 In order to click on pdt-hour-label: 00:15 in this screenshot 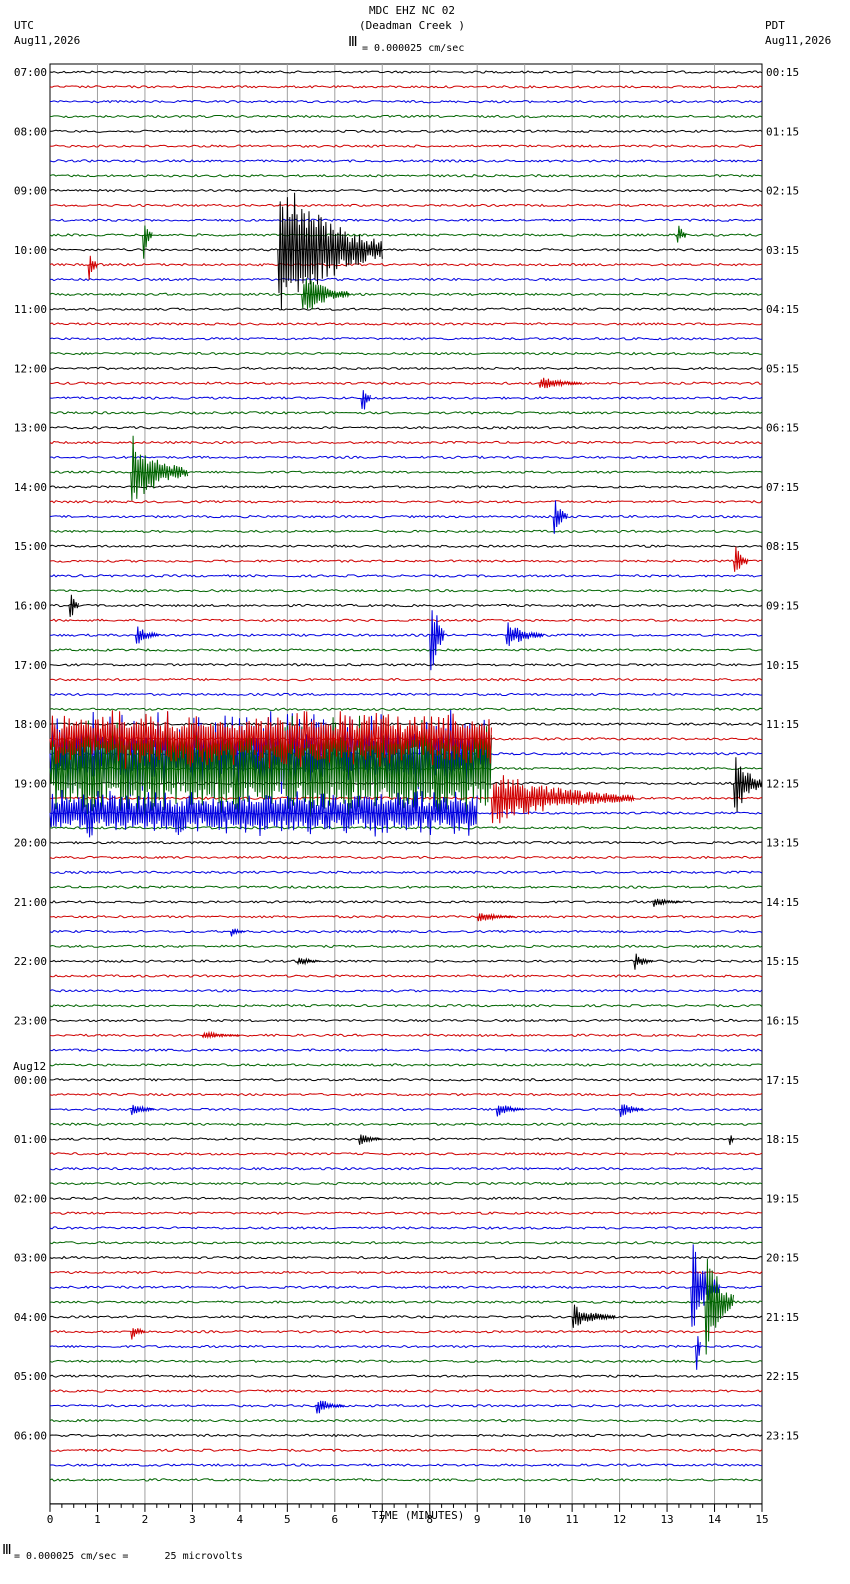, I will do `click(782, 72)`.